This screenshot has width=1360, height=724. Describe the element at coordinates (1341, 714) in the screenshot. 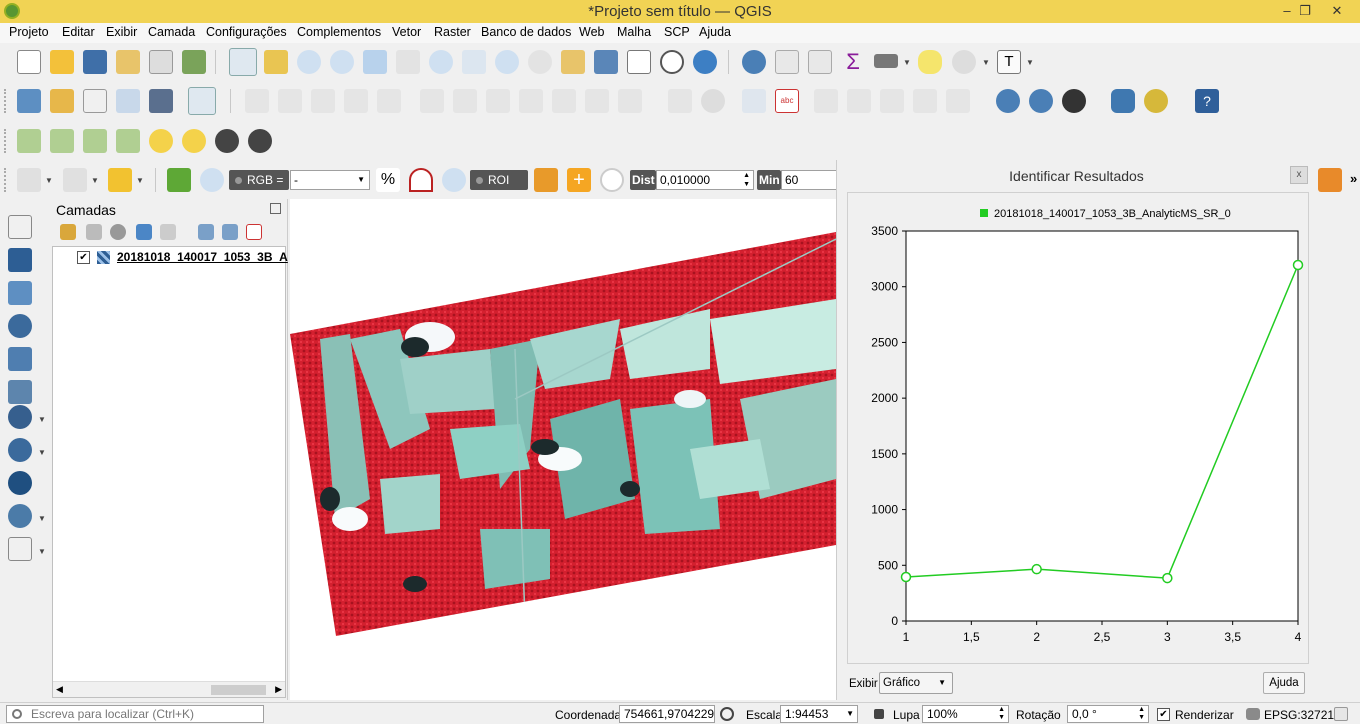

I see `messages-icon` at that location.